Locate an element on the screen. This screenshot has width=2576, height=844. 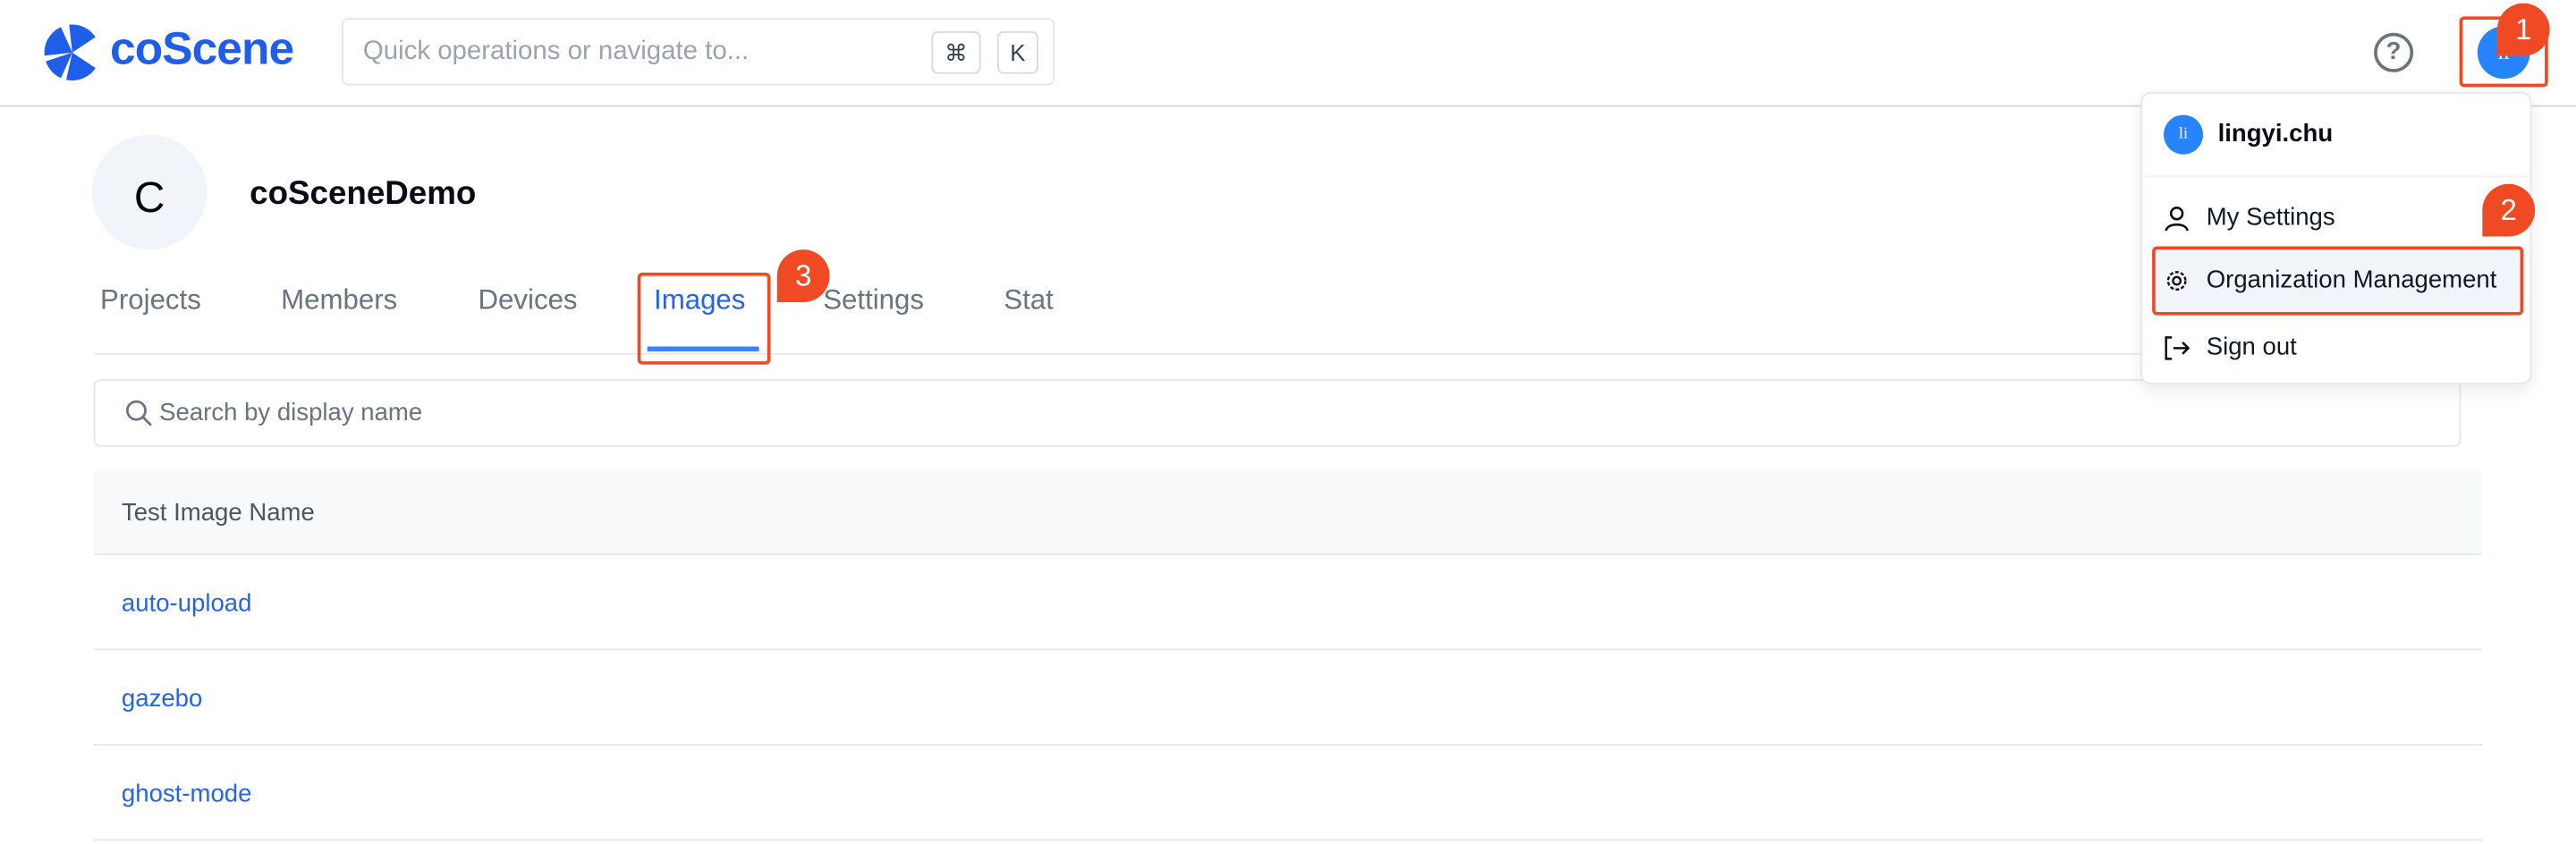
menu-item-label: My Settings is located at coordinates (2270, 217).